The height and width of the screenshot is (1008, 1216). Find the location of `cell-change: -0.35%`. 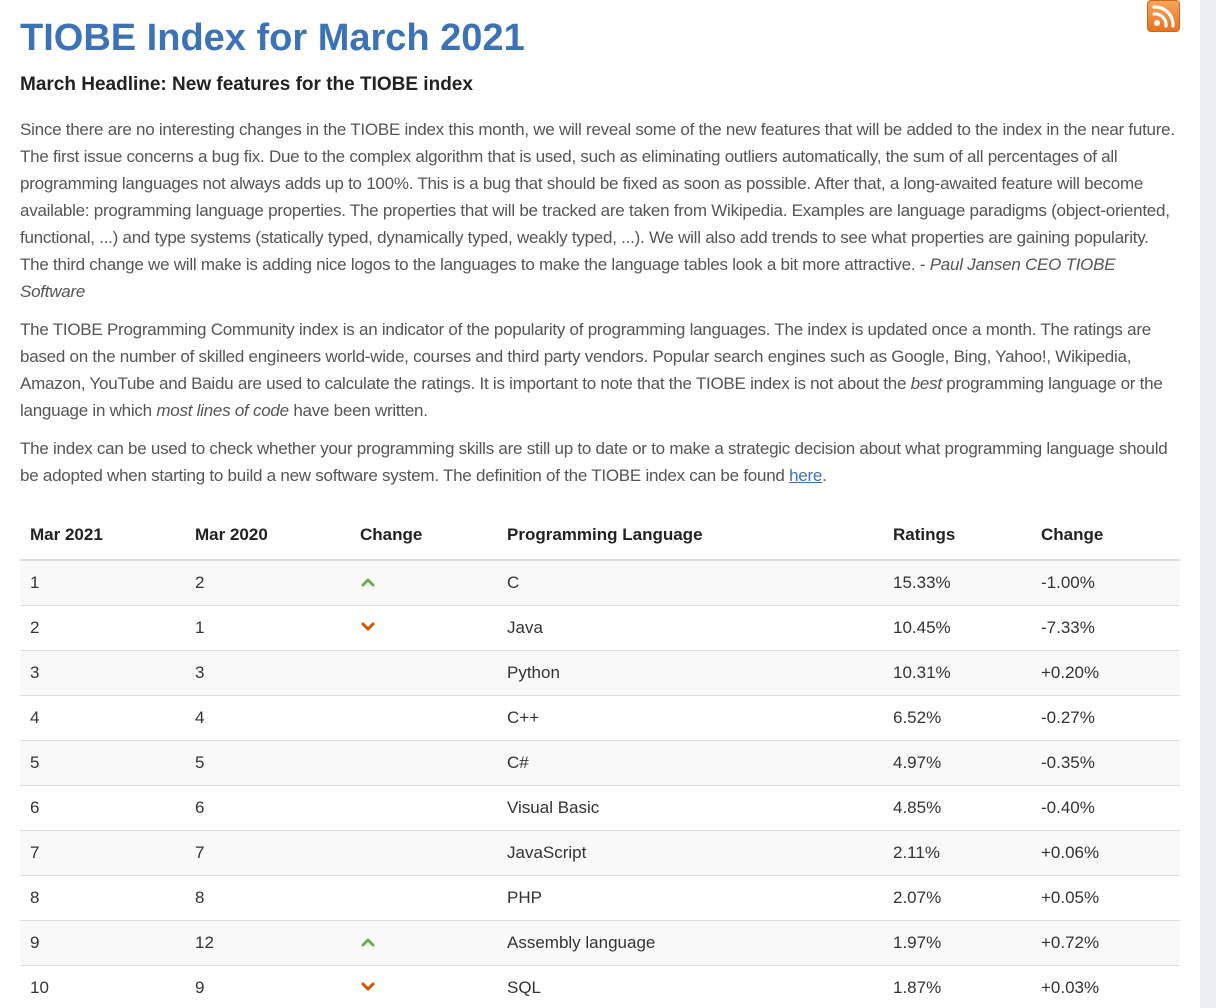

cell-change: -0.35% is located at coordinates (1105, 763).